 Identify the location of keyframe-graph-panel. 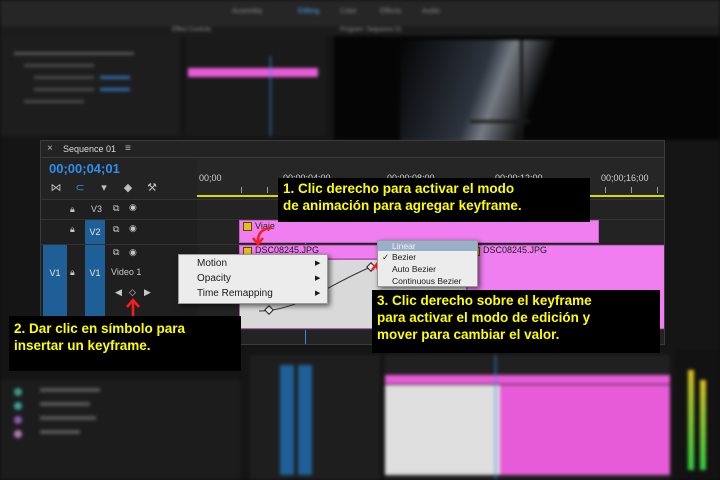
(527, 417).